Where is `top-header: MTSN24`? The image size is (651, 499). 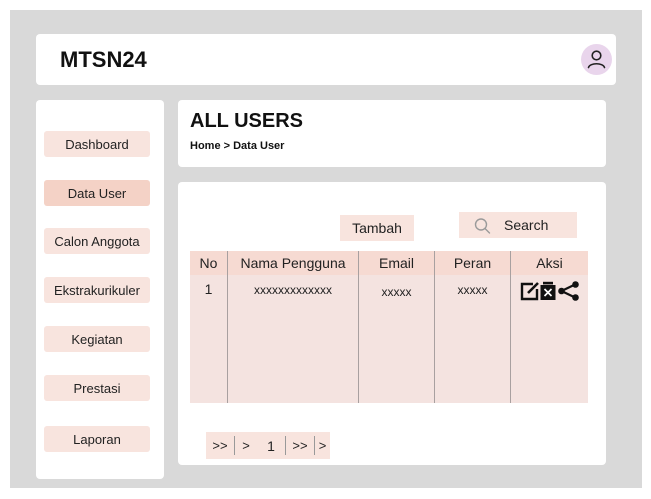 top-header: MTSN24 is located at coordinates (326, 59).